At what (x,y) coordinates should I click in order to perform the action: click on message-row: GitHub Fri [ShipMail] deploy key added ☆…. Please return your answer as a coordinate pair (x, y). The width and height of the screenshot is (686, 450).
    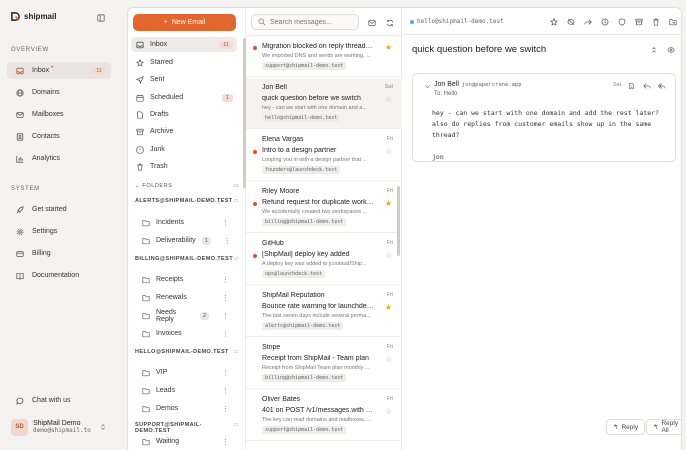
    Looking at the image, I should click on (324, 259).